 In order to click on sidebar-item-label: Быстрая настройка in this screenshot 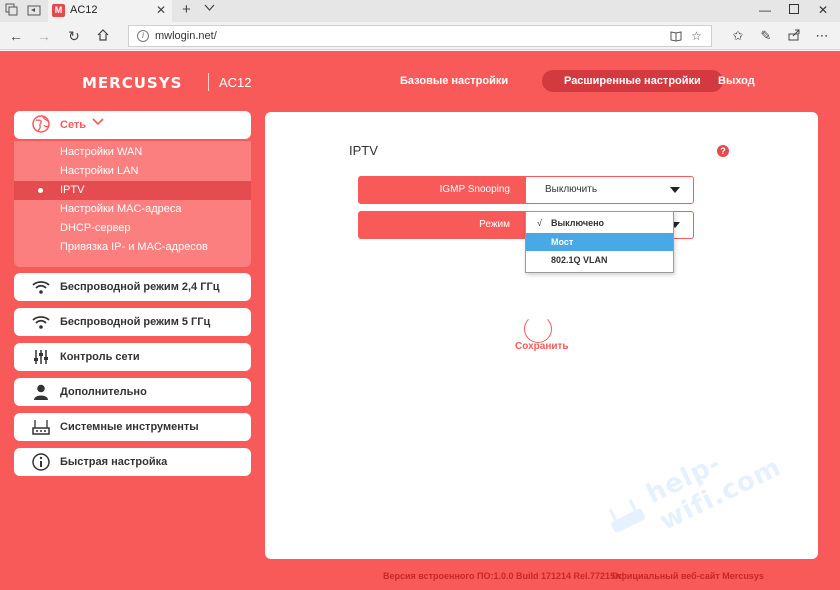, I will do `click(114, 462)`.